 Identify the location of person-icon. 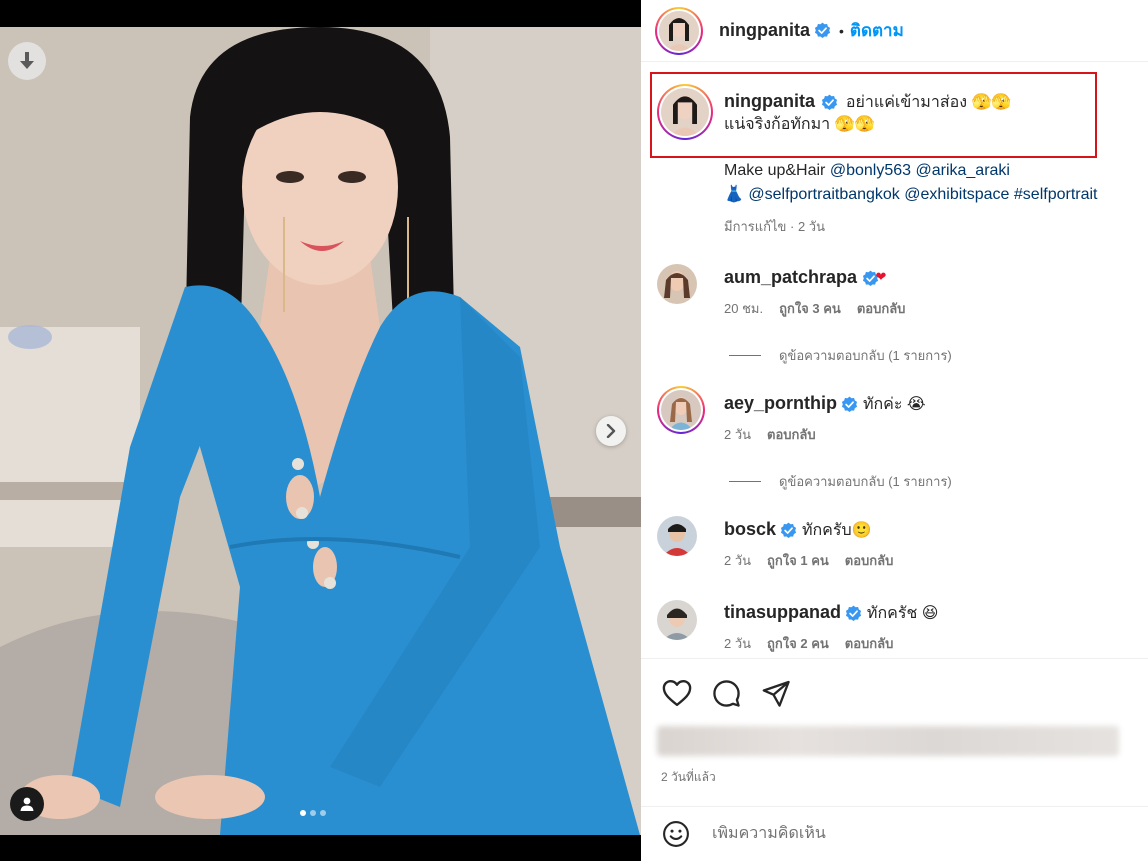
(27, 804).